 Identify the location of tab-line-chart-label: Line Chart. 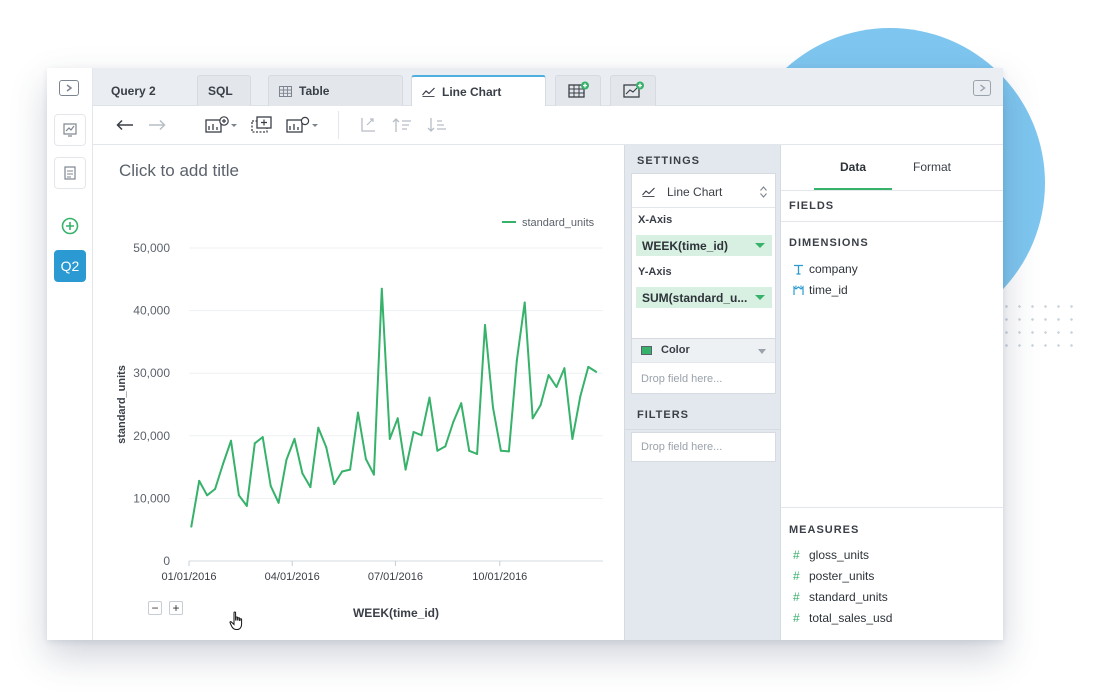
(472, 91).